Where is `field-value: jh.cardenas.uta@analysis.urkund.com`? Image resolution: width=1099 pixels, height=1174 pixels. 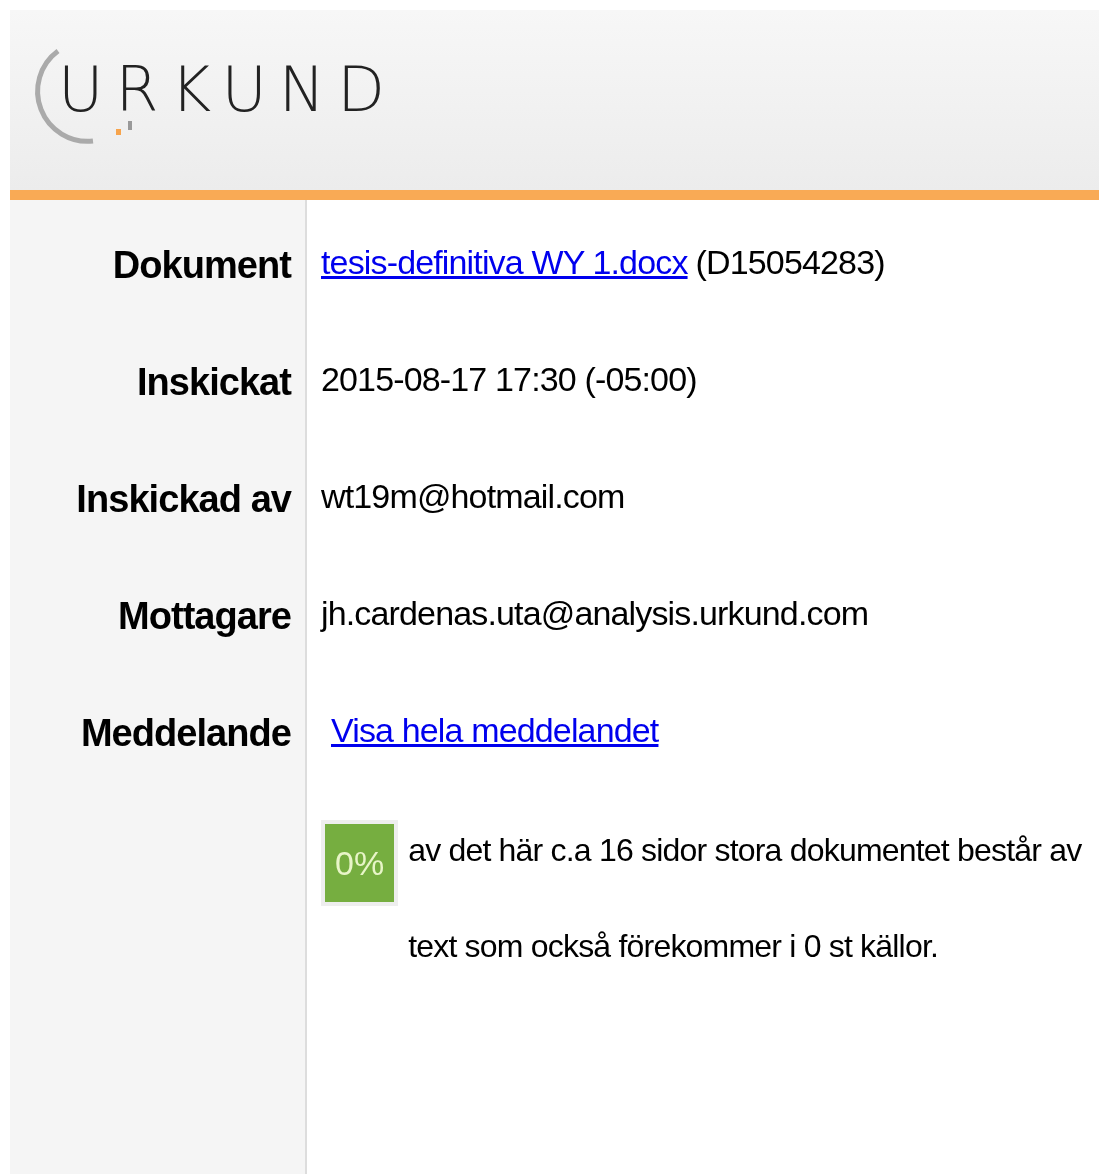 field-value: jh.cardenas.uta@analysis.urkund.com is located at coordinates (595, 613).